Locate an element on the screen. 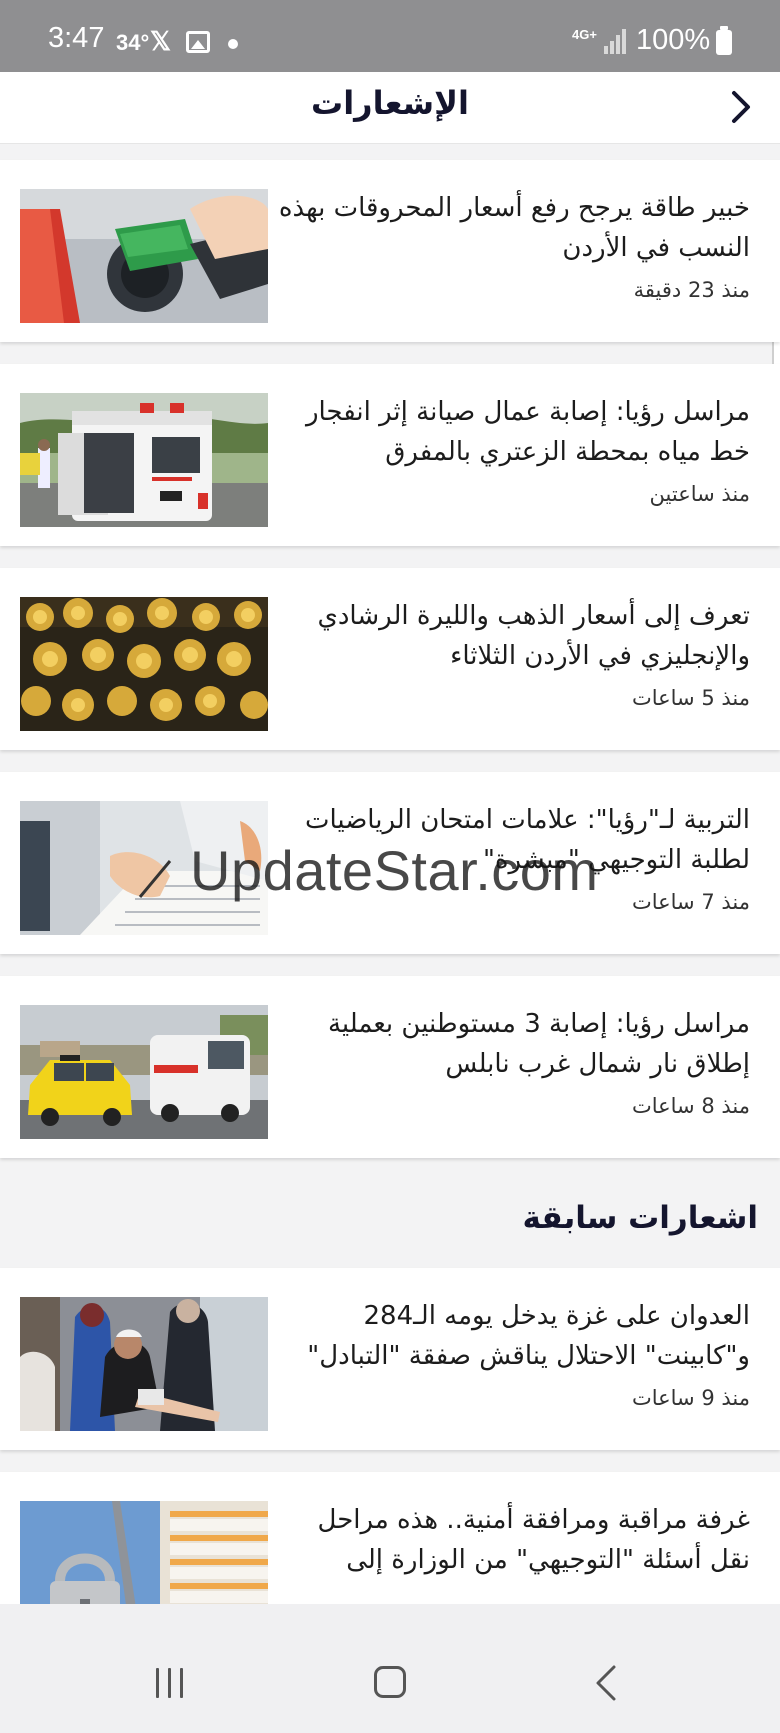 The width and height of the screenshot is (780, 1733). app-header: الإشعارات is located at coordinates (390, 108).